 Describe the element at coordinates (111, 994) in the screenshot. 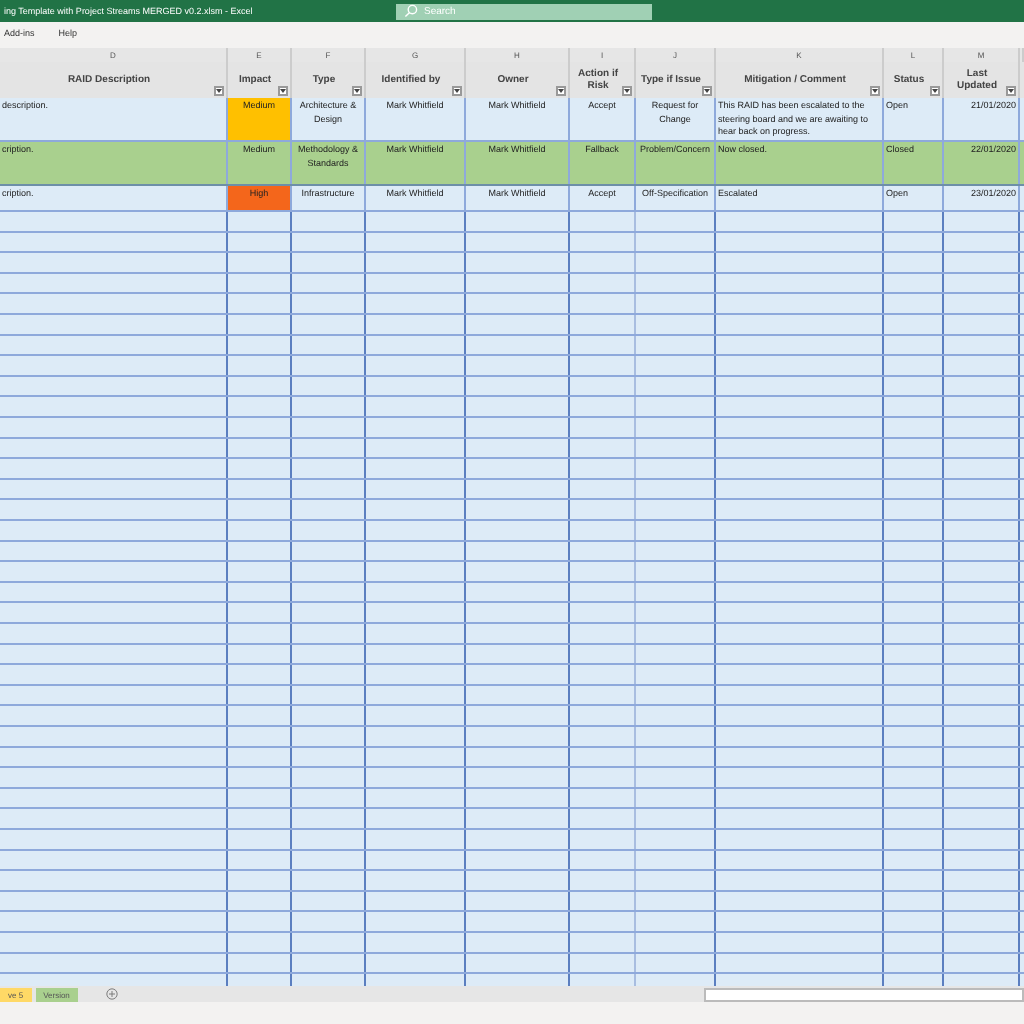

I see `add-sheet-icon` at that location.